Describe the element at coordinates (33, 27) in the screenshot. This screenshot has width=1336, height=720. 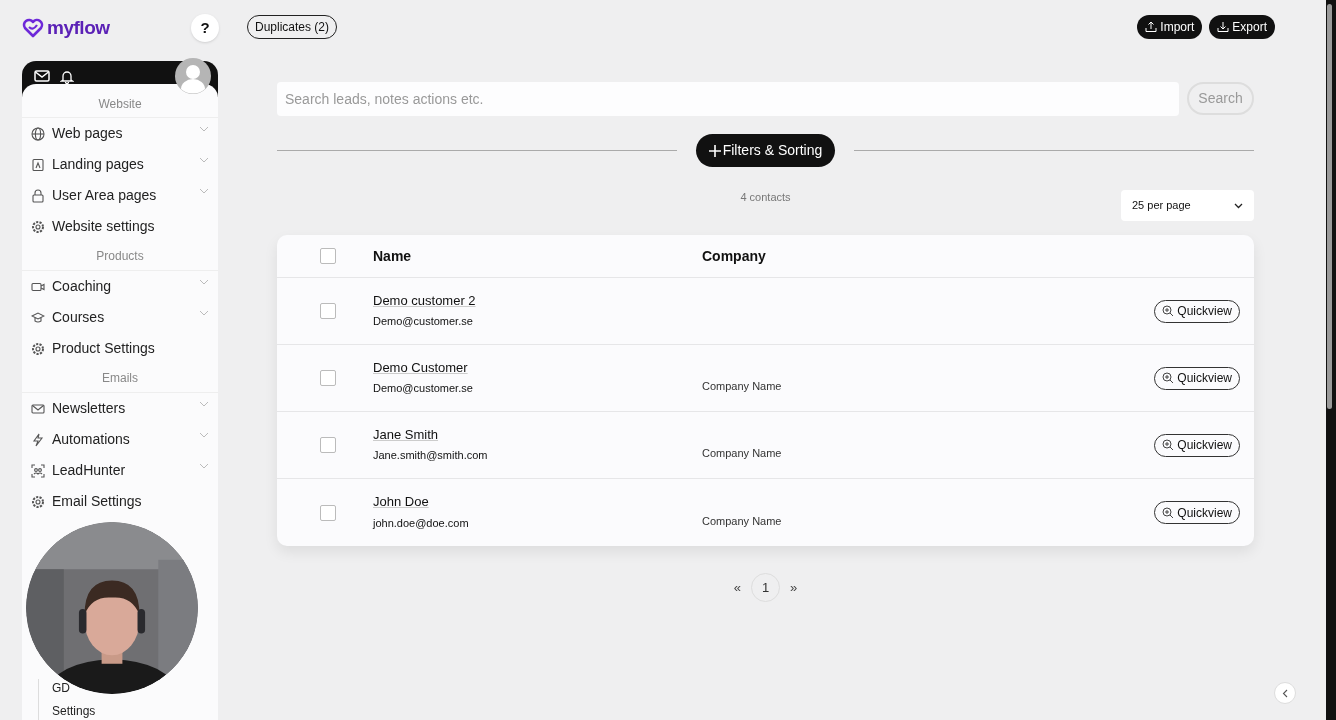
I see `logo-icon` at that location.